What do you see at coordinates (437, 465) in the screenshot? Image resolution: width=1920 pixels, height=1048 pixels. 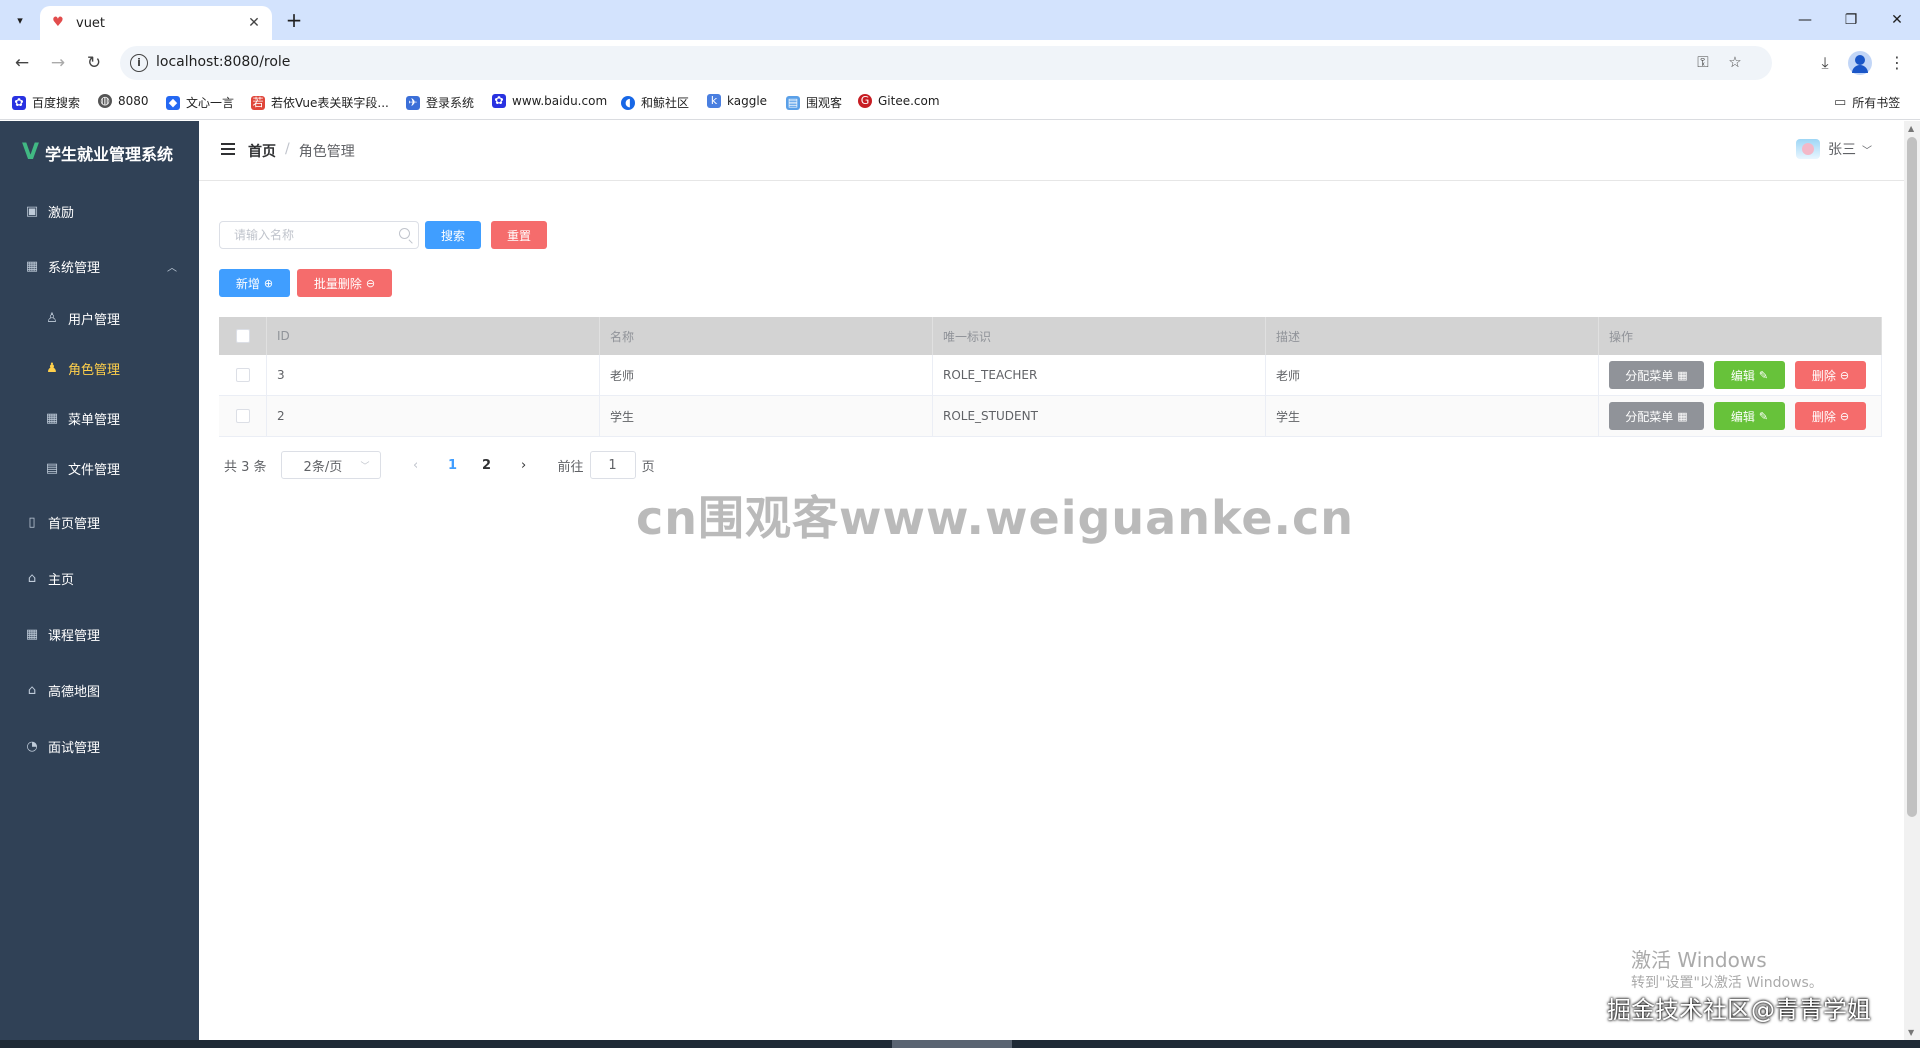 I see `pagination: 共 3 条 2条/页 ﹀ ‹ 1 2 › 前往 1 页` at bounding box center [437, 465].